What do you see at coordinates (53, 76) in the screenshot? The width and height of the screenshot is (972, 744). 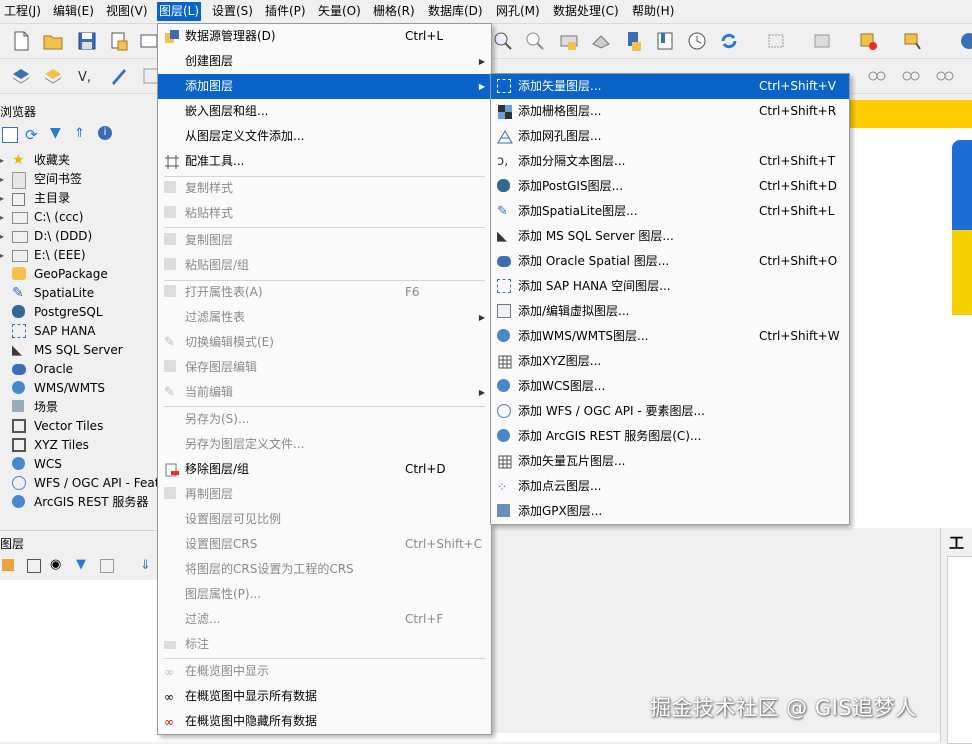 I see `add-raster-layer-icon` at bounding box center [53, 76].